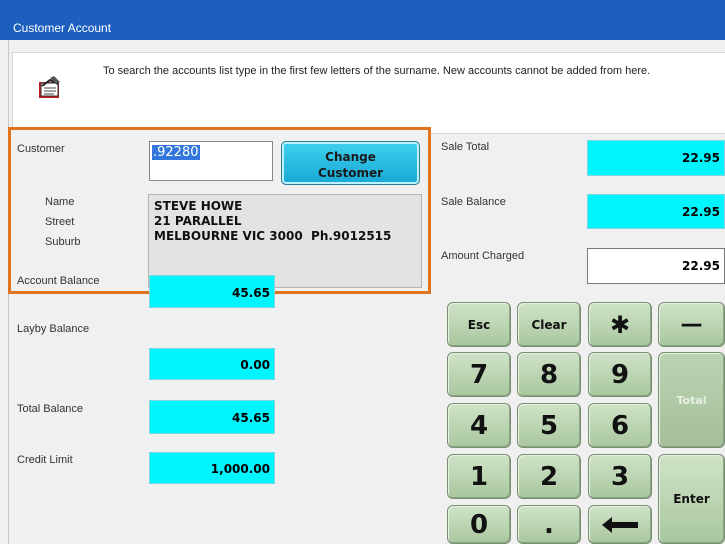  I want to click on key-7: 7, so click(479, 374).